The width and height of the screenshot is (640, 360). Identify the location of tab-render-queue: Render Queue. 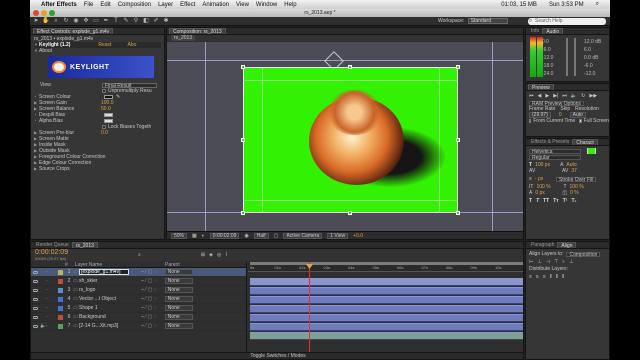
(52, 245).